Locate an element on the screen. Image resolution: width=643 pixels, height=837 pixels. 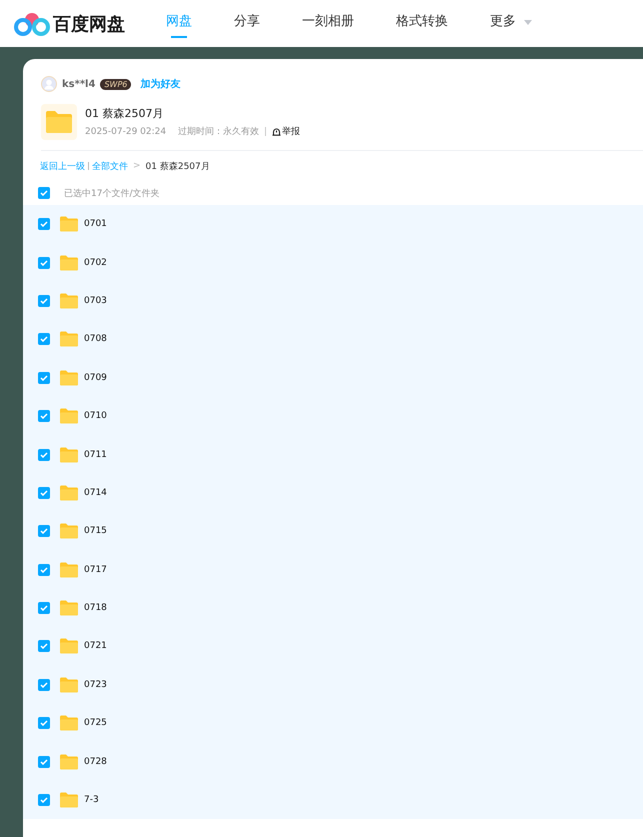
file-name: 0702 is located at coordinates (95, 263).